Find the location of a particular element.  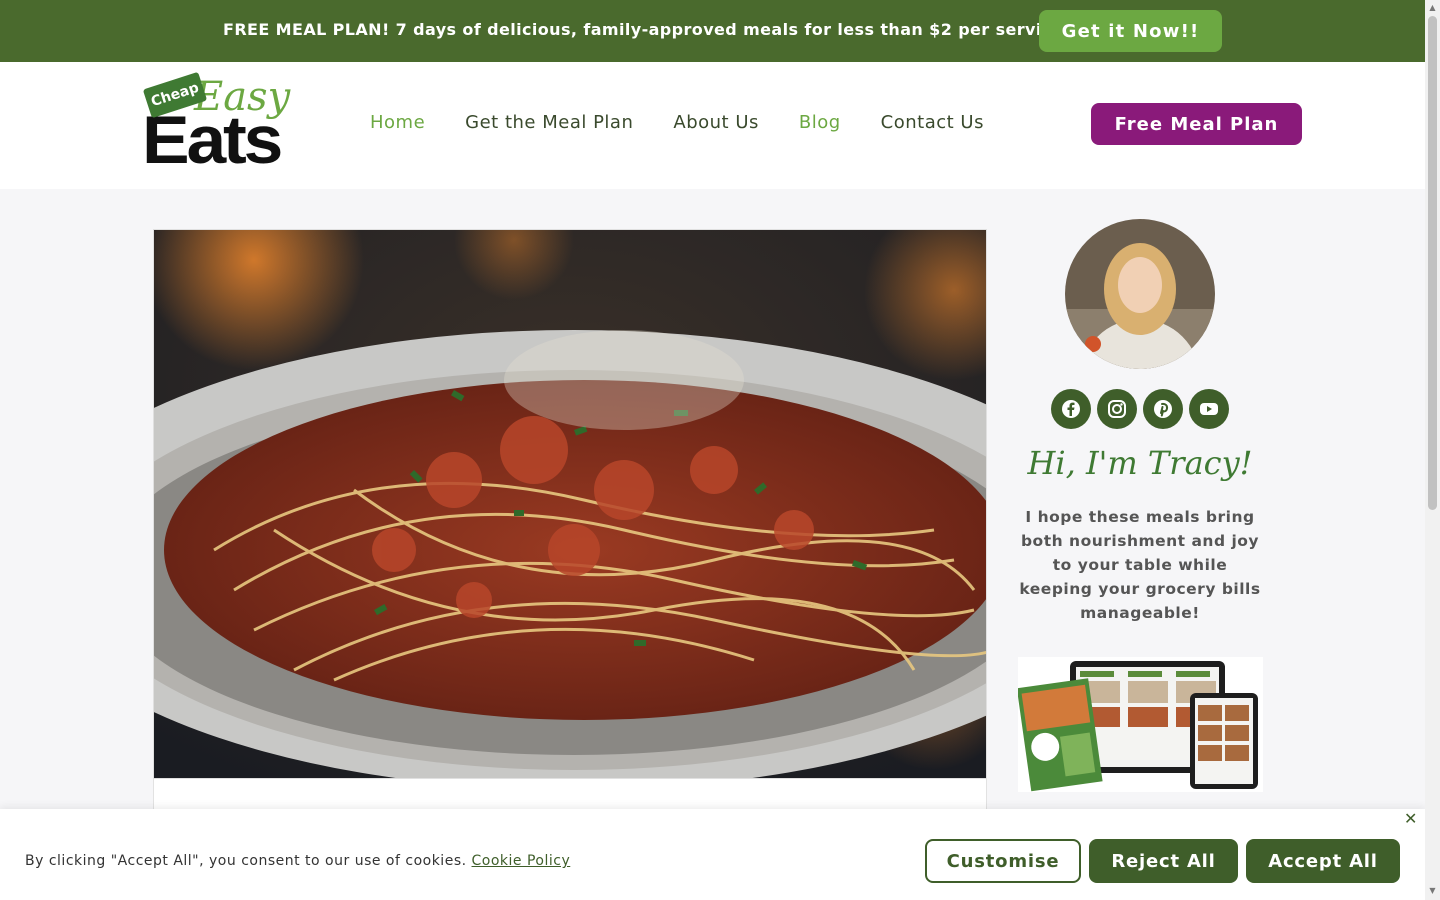

scroll-thumb is located at coordinates (1432, 263).